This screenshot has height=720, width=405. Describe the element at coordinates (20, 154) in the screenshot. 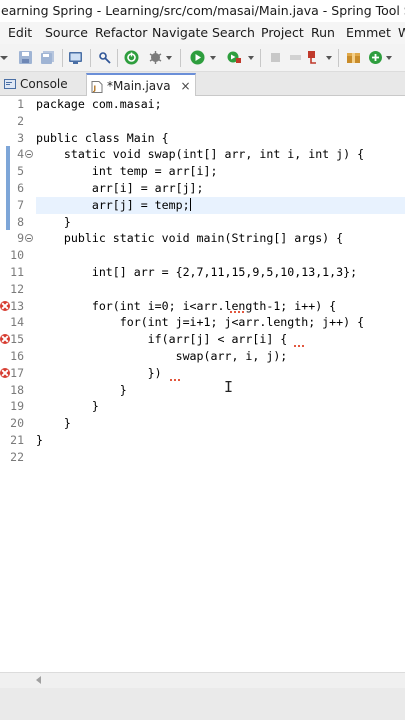

I see `line-number: 4` at that location.